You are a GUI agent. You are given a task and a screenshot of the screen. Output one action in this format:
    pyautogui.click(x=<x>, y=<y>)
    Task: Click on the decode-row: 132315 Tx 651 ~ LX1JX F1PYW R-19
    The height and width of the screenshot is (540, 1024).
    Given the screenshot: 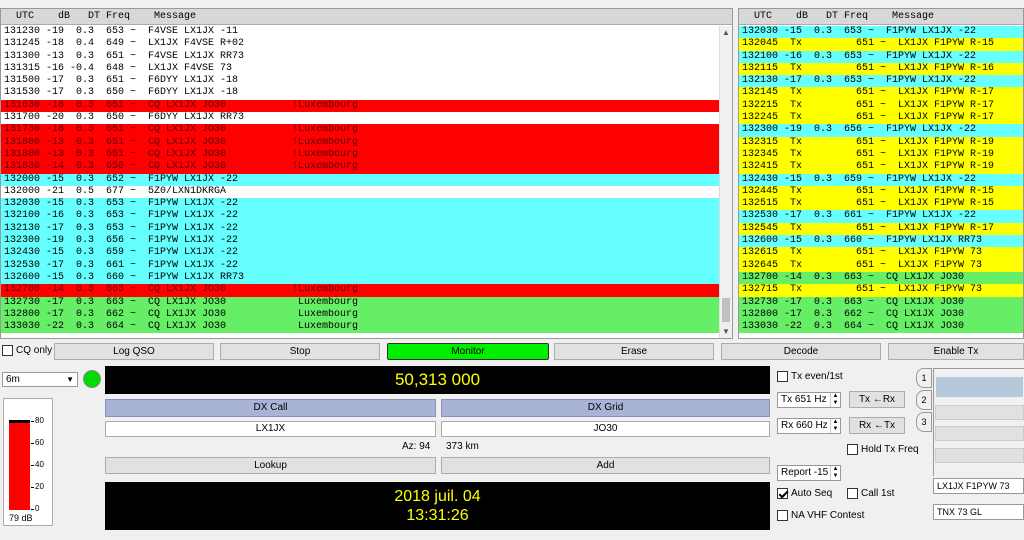 What is the action you would take?
    pyautogui.click(x=881, y=142)
    